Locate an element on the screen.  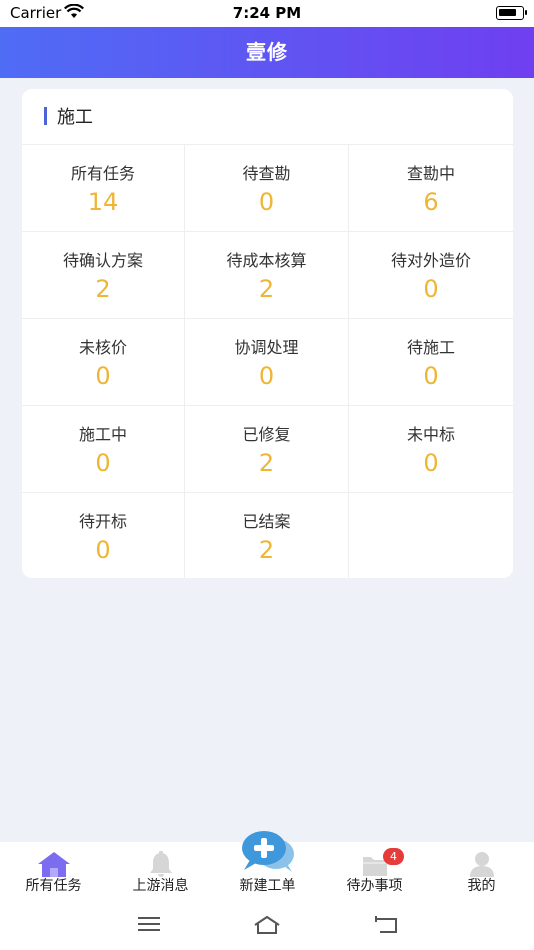
status-label: 待查勘 is located at coordinates (266, 173).